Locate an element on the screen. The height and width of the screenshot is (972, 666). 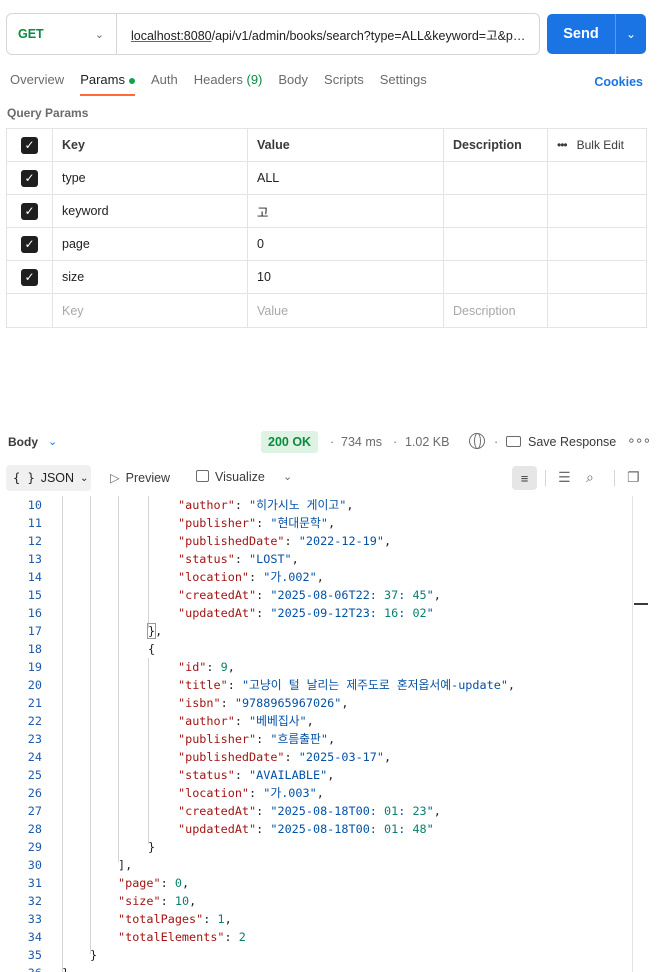
param-row: ✓ size 10 is located at coordinates (326, 277).